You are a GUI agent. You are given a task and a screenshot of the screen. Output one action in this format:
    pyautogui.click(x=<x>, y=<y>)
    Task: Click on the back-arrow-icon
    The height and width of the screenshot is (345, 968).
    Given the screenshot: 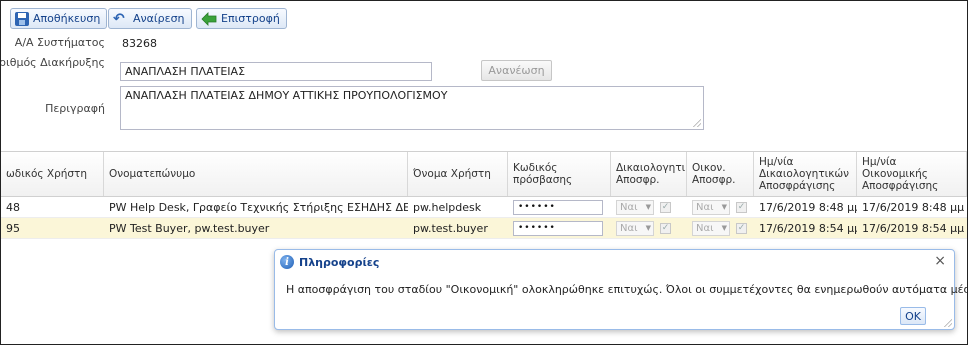 What is the action you would take?
    pyautogui.click(x=209, y=18)
    